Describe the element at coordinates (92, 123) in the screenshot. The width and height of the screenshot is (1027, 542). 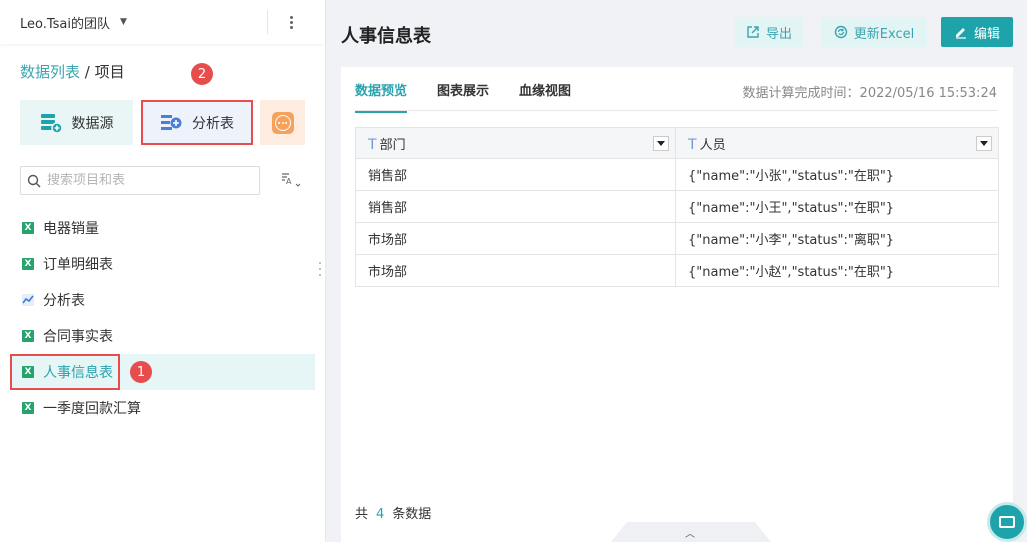
I see `datasource-label: 数据源` at that location.